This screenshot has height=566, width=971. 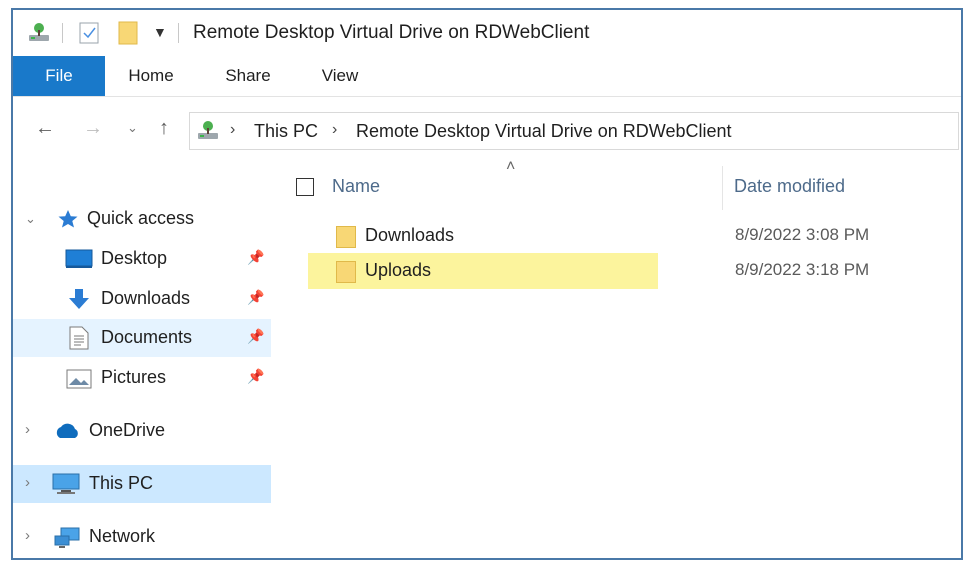 What do you see at coordinates (160, 32) in the screenshot?
I see `customize-dropdown-icon: ▼` at bounding box center [160, 32].